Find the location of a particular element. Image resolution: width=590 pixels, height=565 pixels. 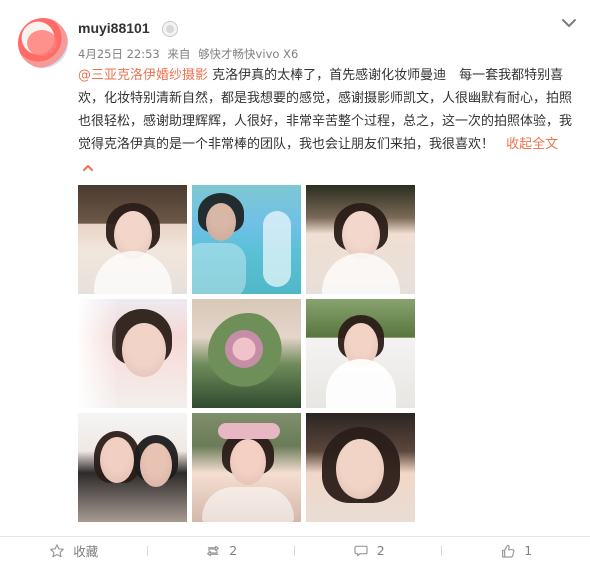

like-count: 1 is located at coordinates (528, 550).